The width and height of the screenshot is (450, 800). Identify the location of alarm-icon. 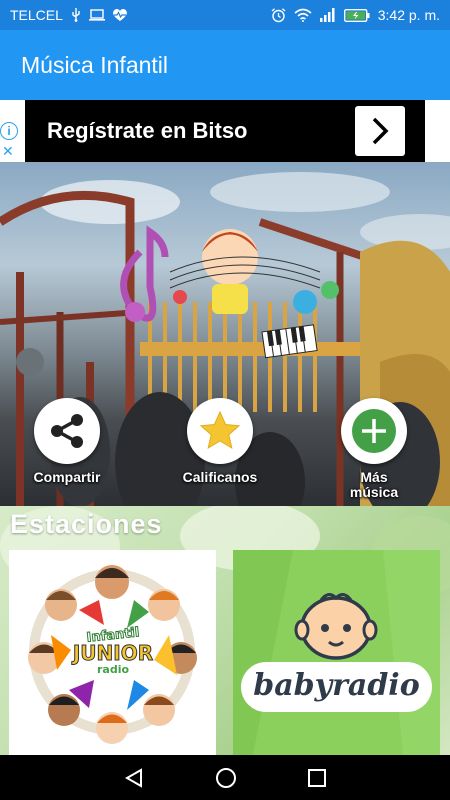
(278, 15).